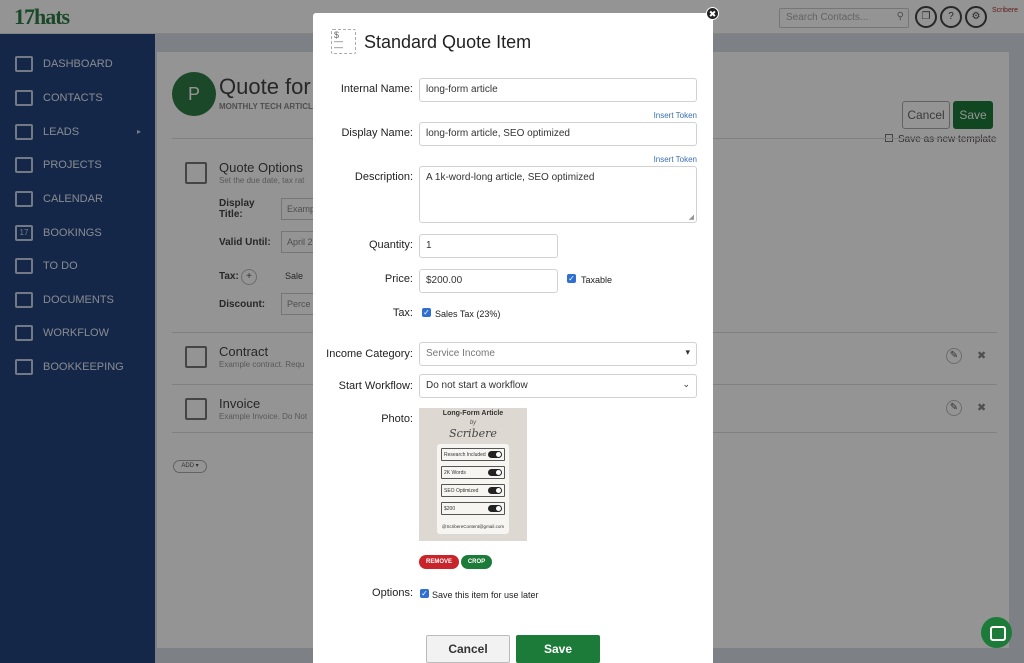 Image resolution: width=1024 pixels, height=663 pixels. Describe the element at coordinates (558, 194) in the screenshot. I see `description-textarea: A 1k-word-long article, SEO optimized ◢` at that location.